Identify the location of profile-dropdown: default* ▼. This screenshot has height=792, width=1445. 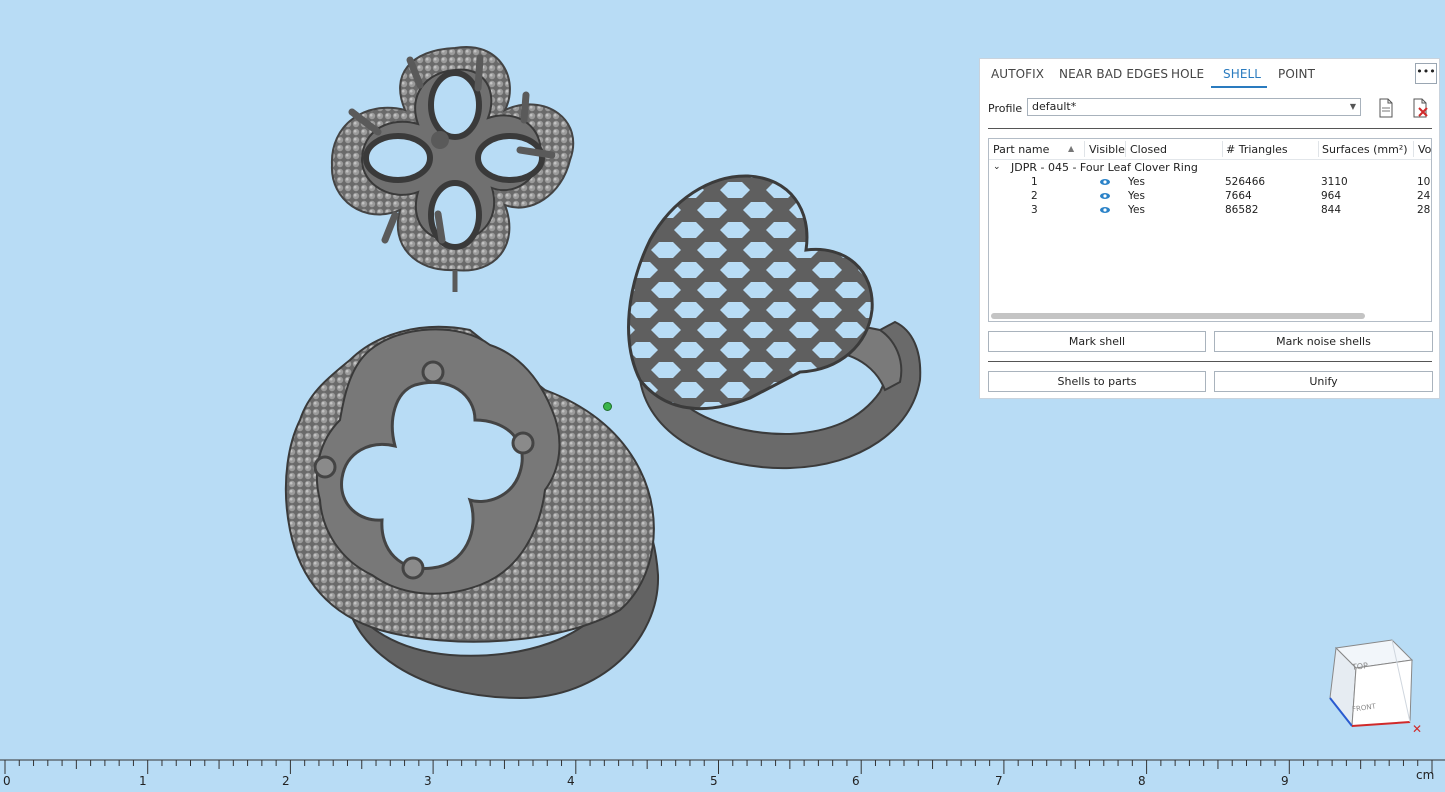
(1194, 107).